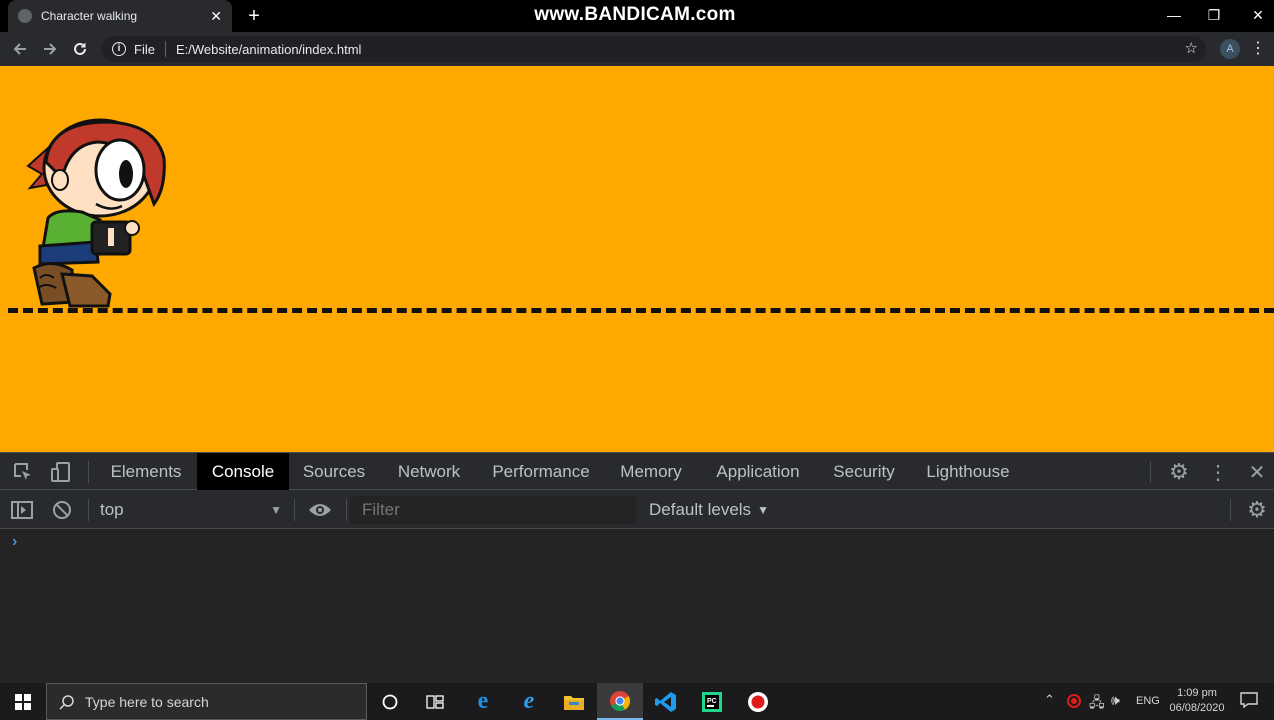 This screenshot has width=1274, height=720. I want to click on bandicam-watermark: www.BANDICAM.com, so click(635, 14).